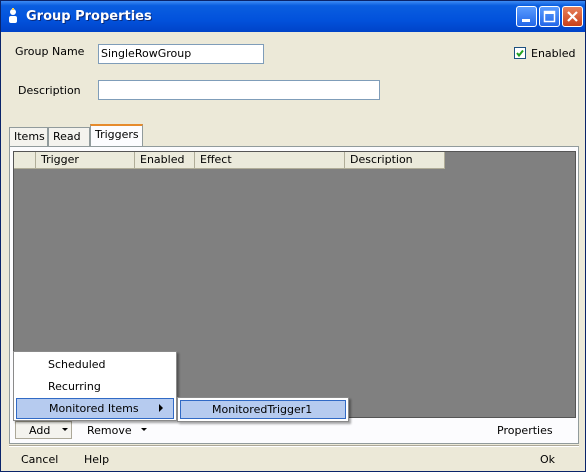 This screenshot has width=586, height=472. What do you see at coordinates (40, 430) in the screenshot?
I see `add-button-label: Add` at bounding box center [40, 430].